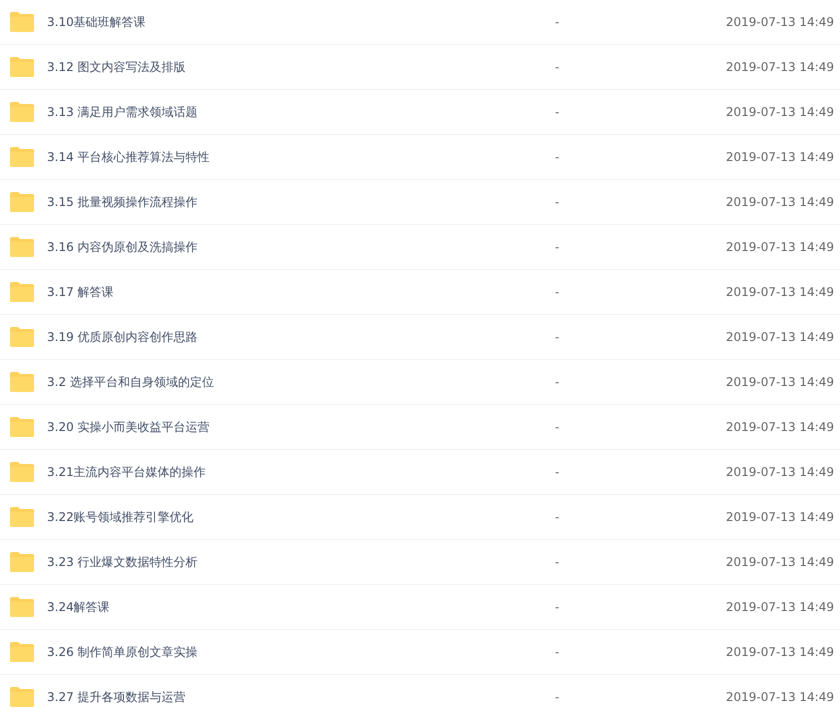 The width and height of the screenshot is (840, 719). I want to click on file-row: 3.26 制作简单原创文章实操 - 2019-07-13 14:49, so click(420, 652).